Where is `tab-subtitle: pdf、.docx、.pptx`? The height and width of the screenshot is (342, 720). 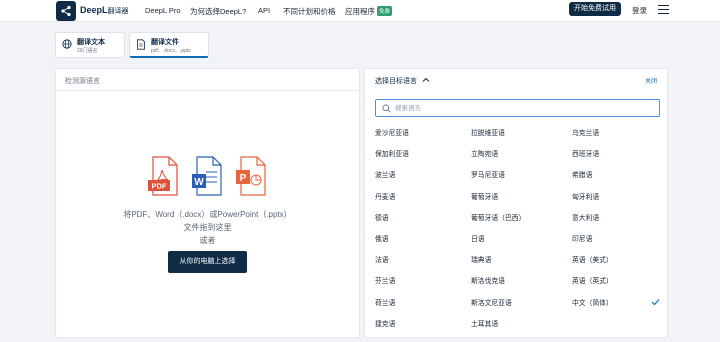
tab-subtitle: pdf、.docx、.pptx is located at coordinates (171, 51).